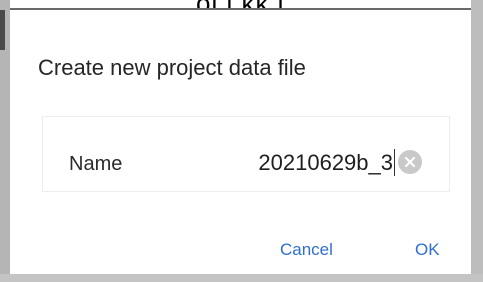 This screenshot has width=483, height=282. Describe the element at coordinates (427, 250) in the screenshot. I see `ok-button: OK` at that location.